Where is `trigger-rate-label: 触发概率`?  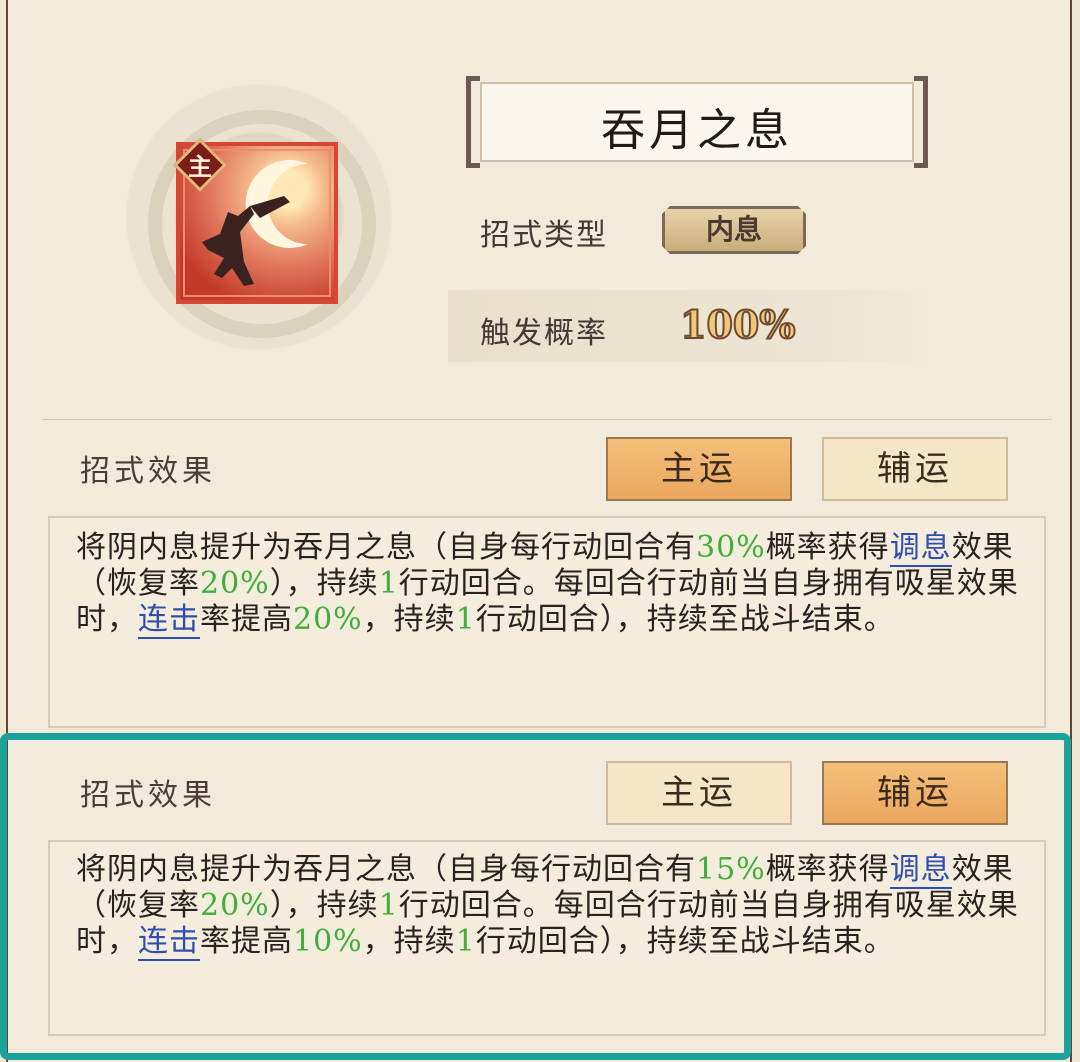 trigger-rate-label: 触发概率 is located at coordinates (544, 333).